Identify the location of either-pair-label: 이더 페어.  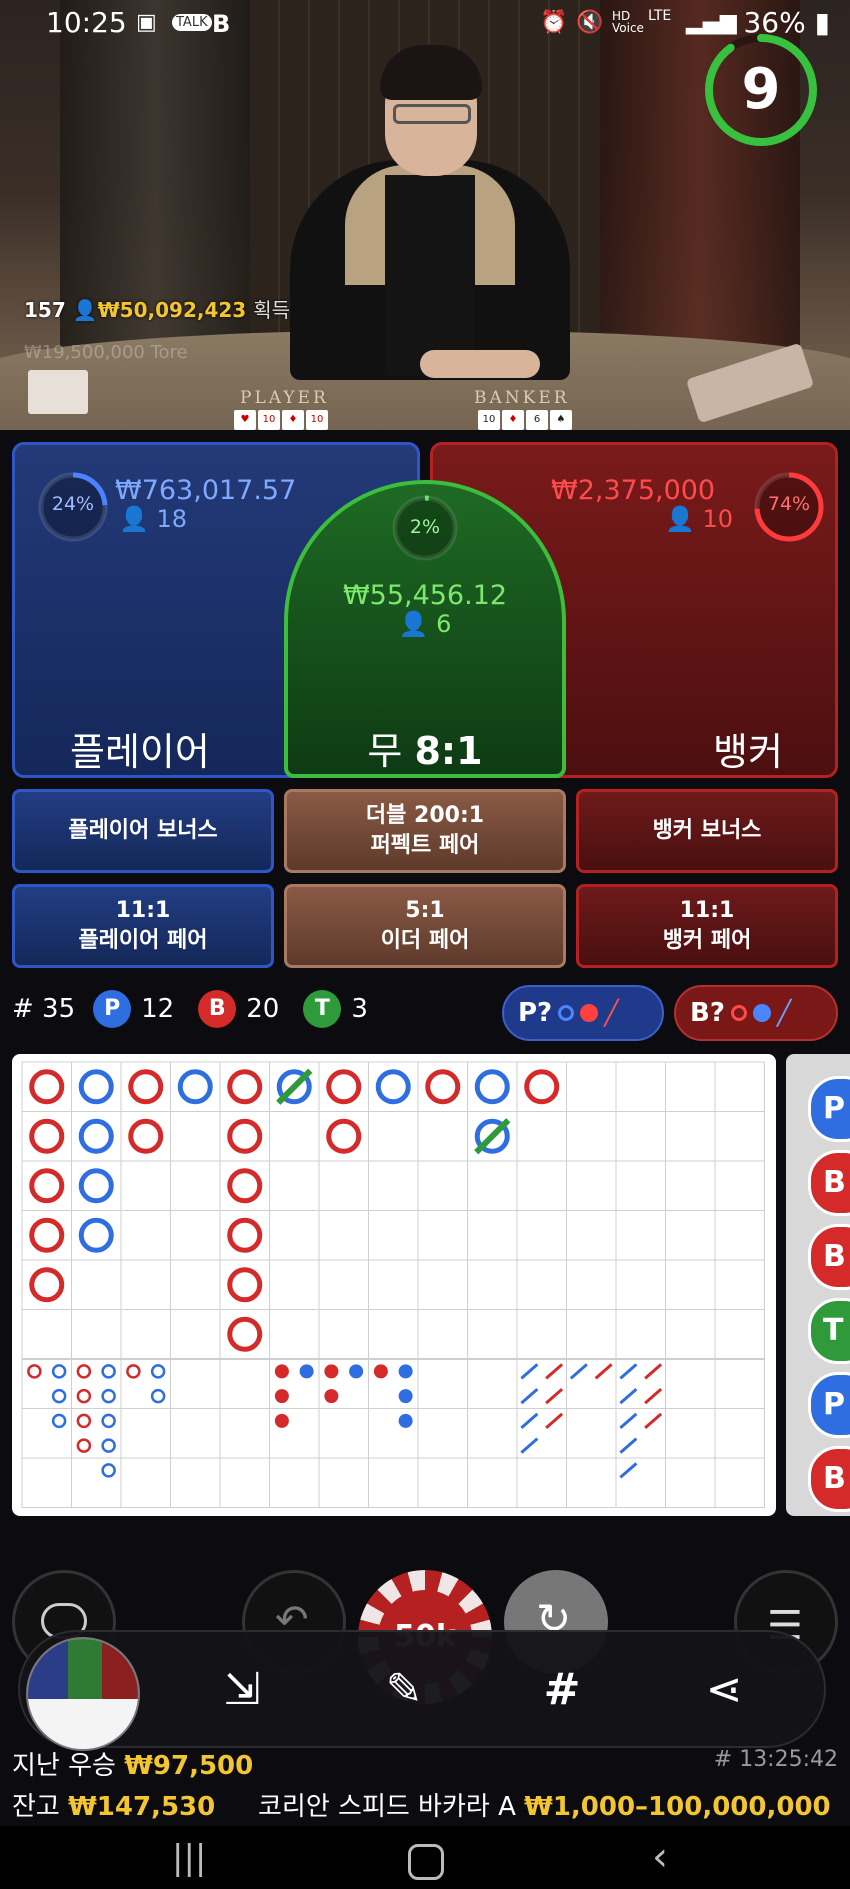
(425, 940).